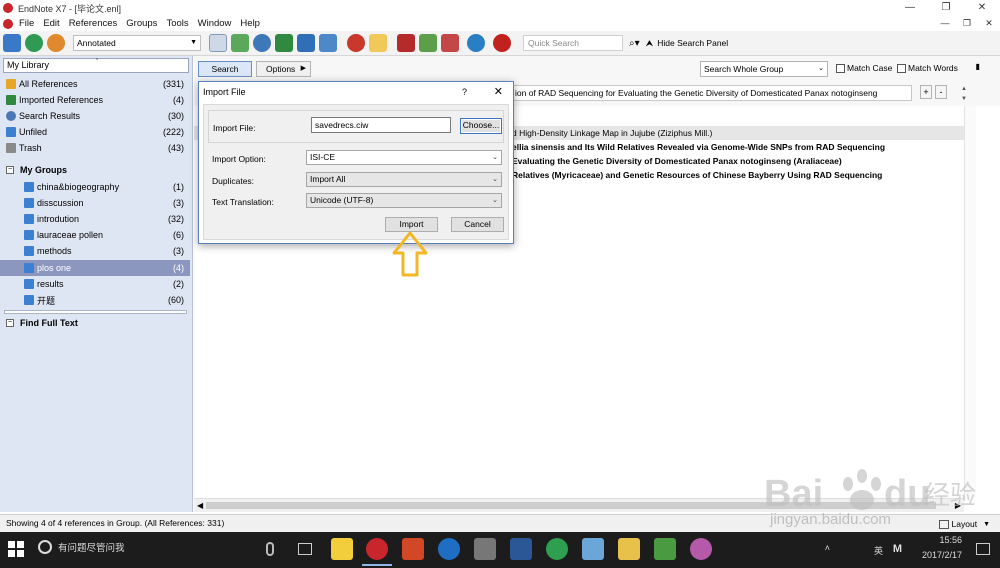 This screenshot has width=1000, height=568. What do you see at coordinates (983, 549) in the screenshot?
I see `notification-icon` at bounding box center [983, 549].